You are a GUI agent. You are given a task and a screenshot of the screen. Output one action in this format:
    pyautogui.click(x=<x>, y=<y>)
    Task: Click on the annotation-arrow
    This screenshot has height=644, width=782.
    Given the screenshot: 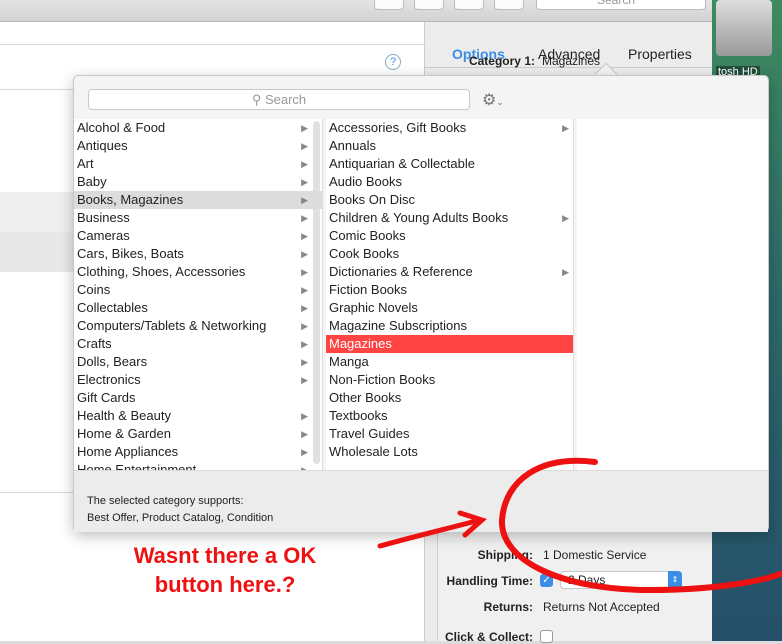 What is the action you would take?
    pyautogui.click(x=432, y=529)
    